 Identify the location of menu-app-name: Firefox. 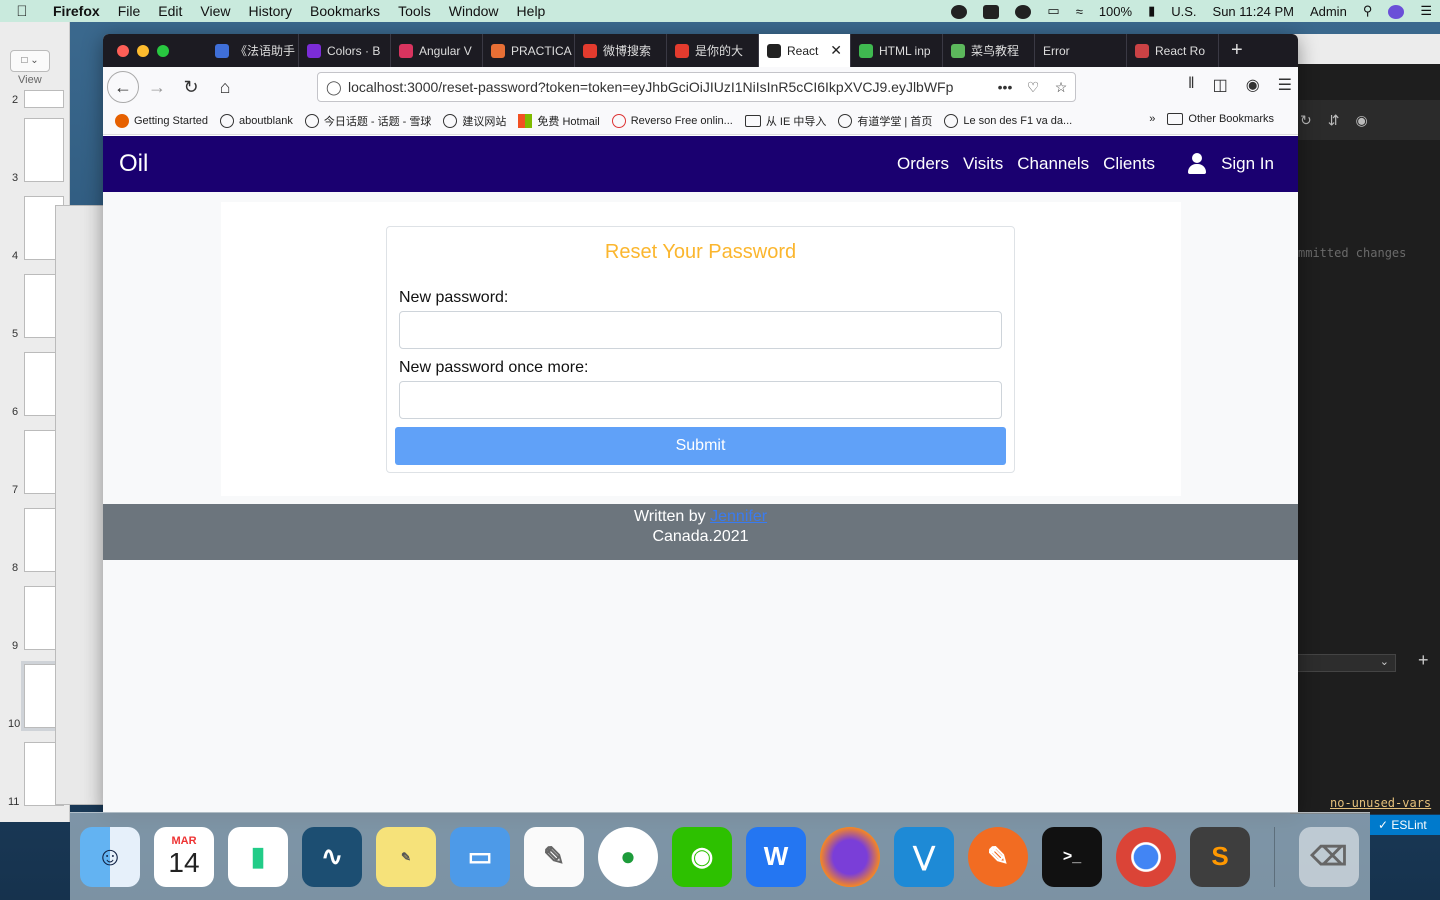
(76, 11).